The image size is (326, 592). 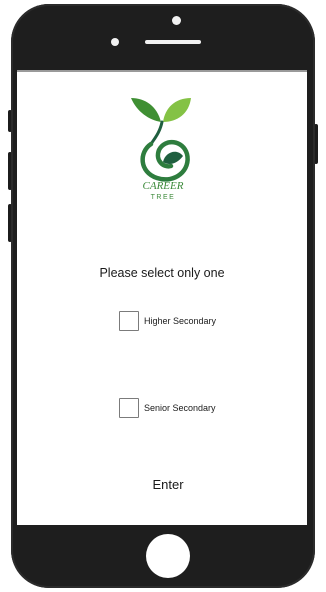 What do you see at coordinates (176, 20) in the screenshot?
I see `front-camera-icon` at bounding box center [176, 20].